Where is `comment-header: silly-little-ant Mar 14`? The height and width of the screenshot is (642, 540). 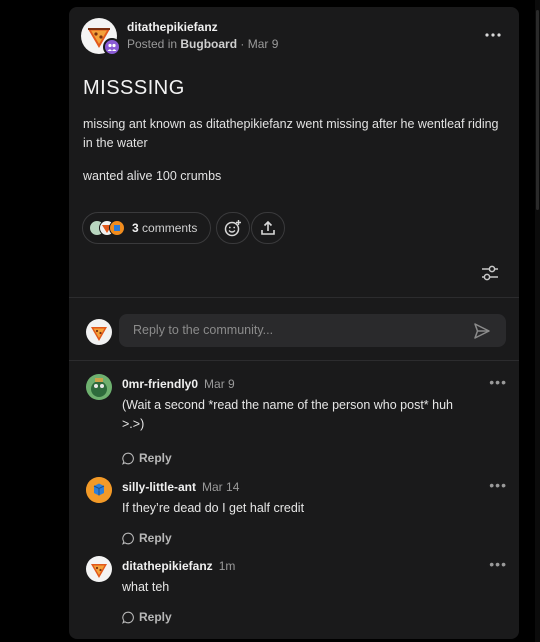 comment-header: silly-little-ant Mar 14 is located at coordinates (180, 487).